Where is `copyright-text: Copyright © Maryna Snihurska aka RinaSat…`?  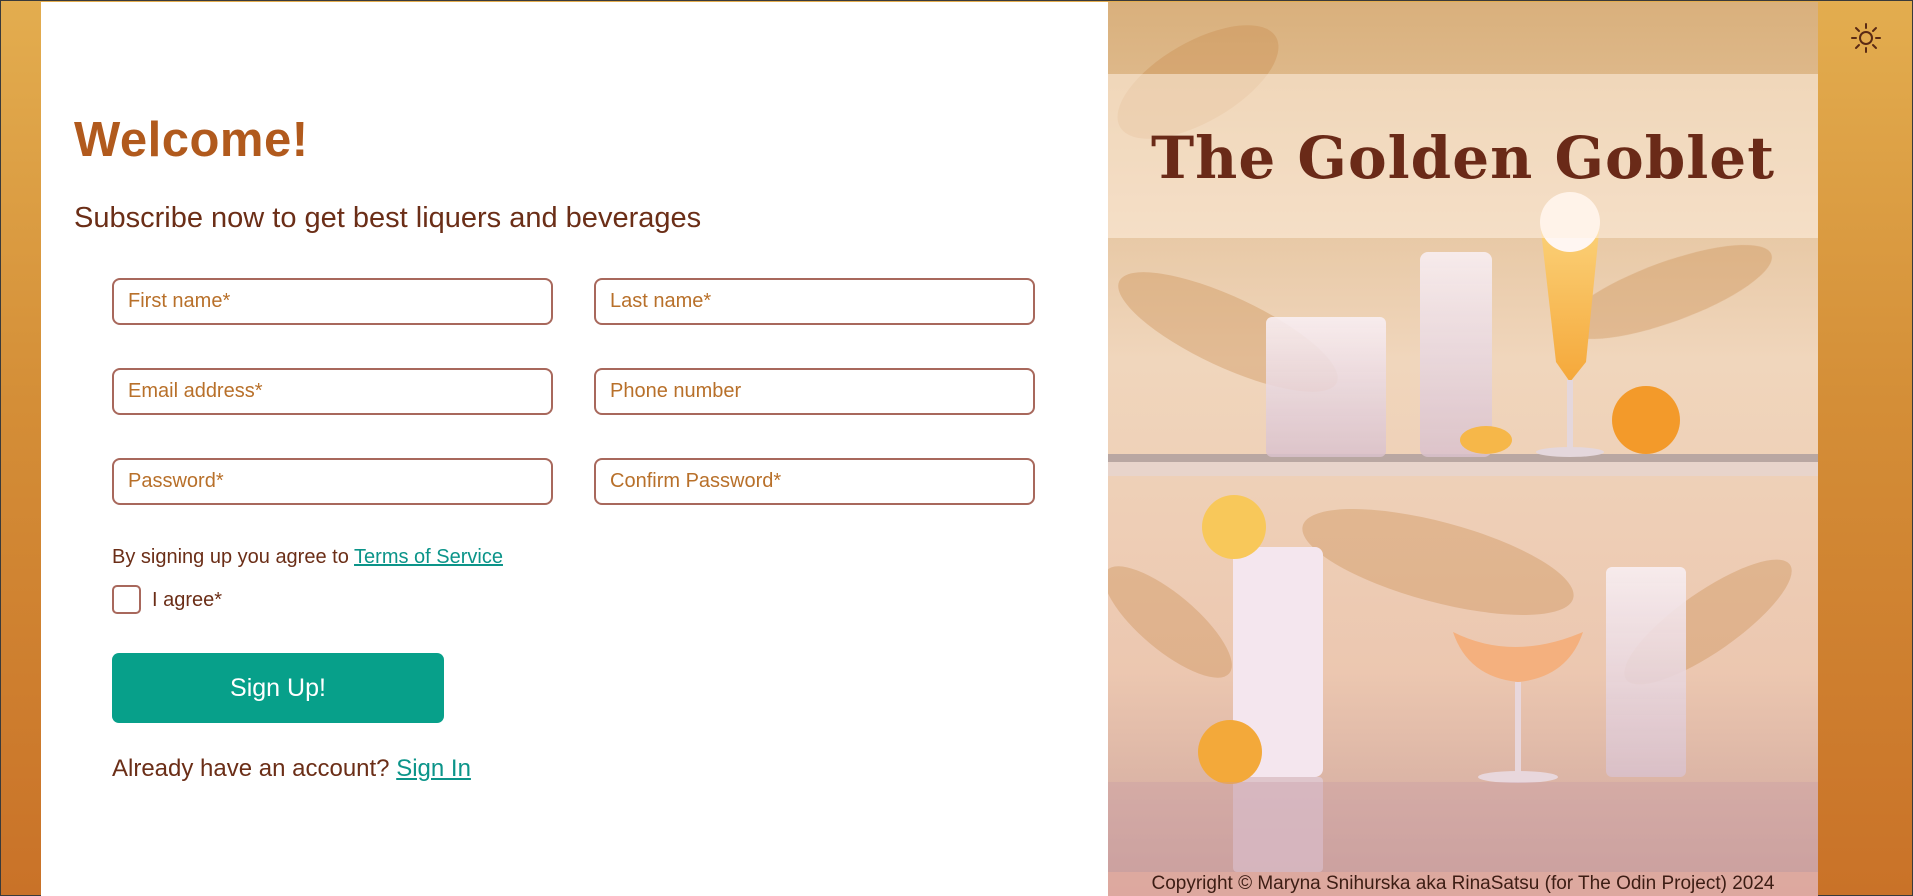 copyright-text: Copyright © Maryna Snihurska aka RinaSat… is located at coordinates (1463, 883).